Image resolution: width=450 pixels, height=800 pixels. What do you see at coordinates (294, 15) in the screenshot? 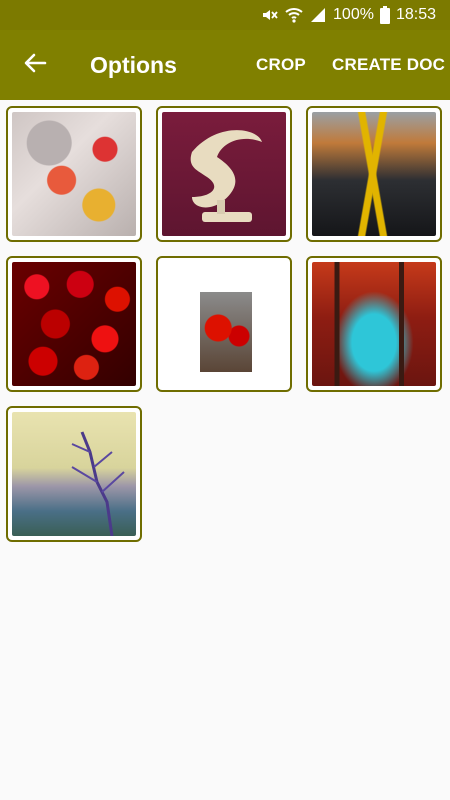
I see `wifi-icon` at bounding box center [294, 15].